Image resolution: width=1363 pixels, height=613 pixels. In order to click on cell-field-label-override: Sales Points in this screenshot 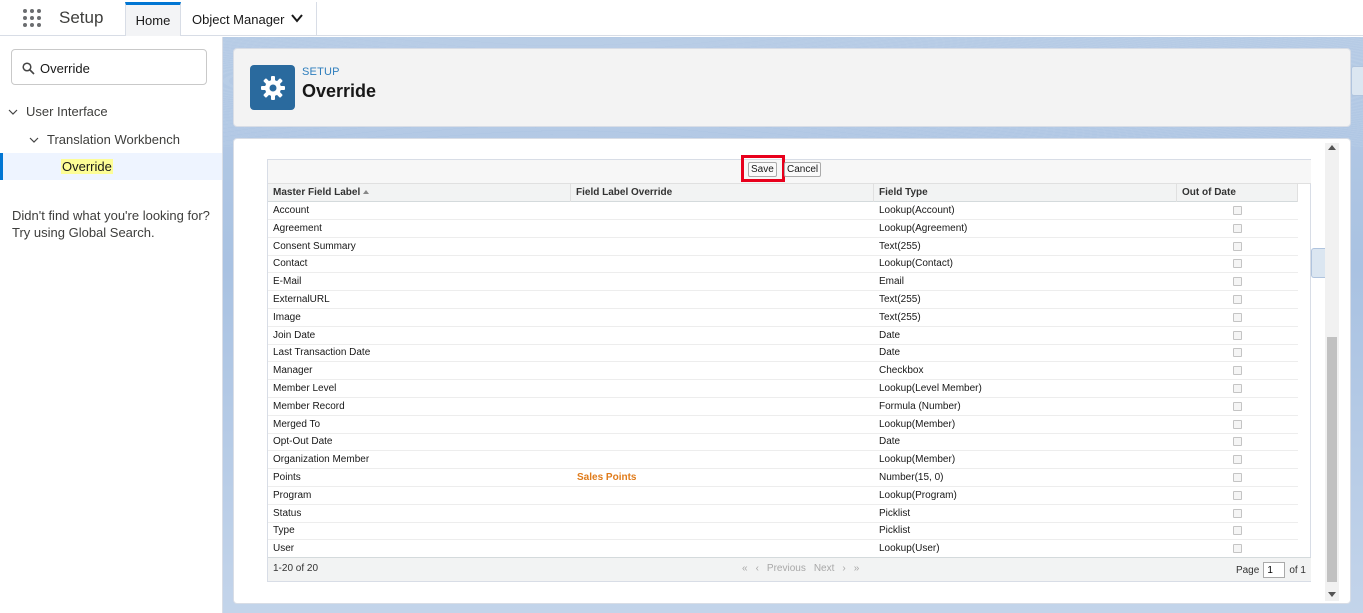, I will do `click(606, 478)`.